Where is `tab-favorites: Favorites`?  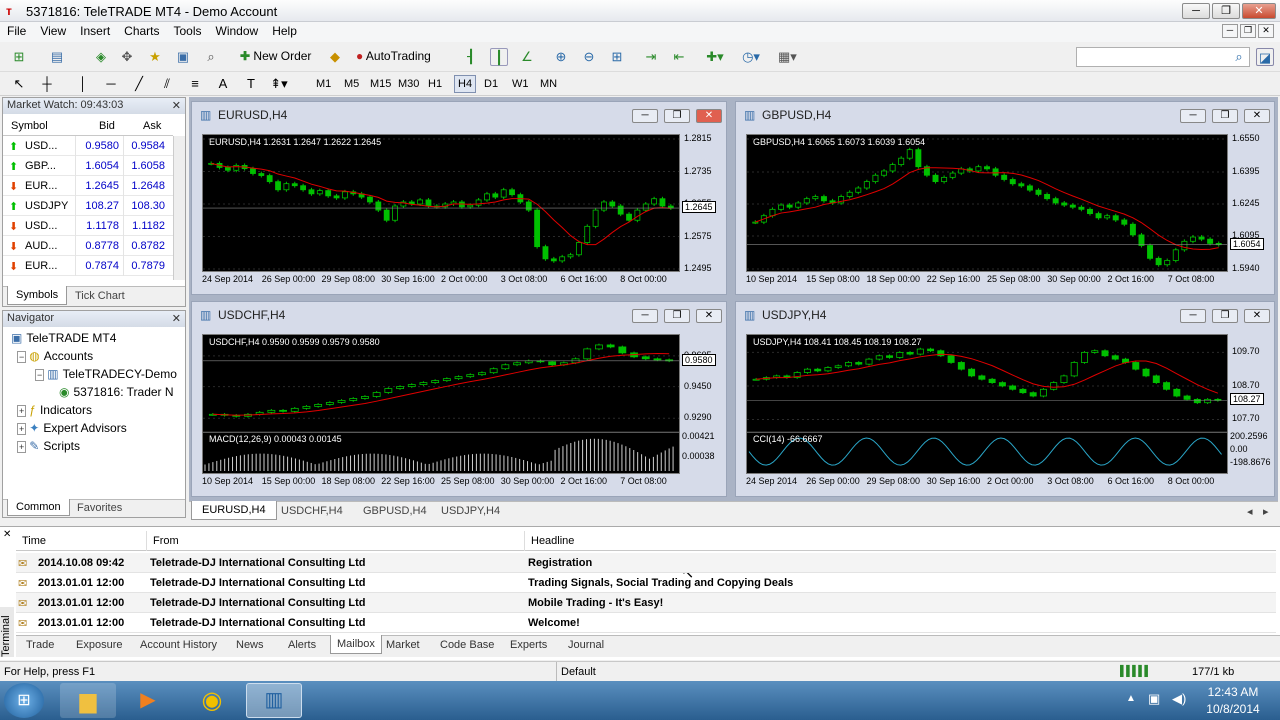 tab-favorites: Favorites is located at coordinates (99, 508).